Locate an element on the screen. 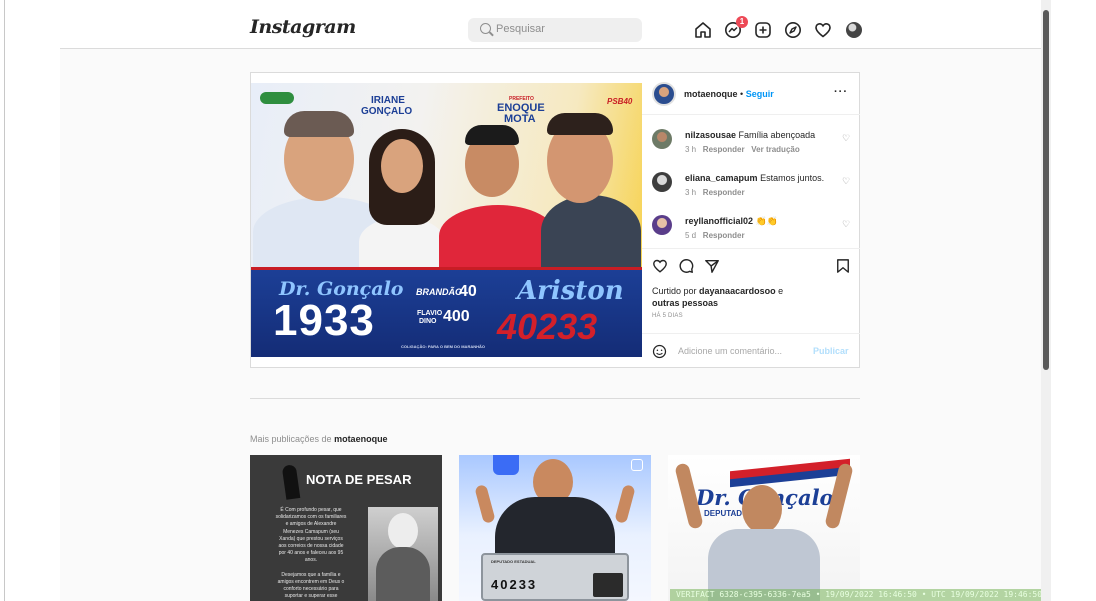  thumb1-body-line: Desejamos que a família e is located at coordinates (311, 574).